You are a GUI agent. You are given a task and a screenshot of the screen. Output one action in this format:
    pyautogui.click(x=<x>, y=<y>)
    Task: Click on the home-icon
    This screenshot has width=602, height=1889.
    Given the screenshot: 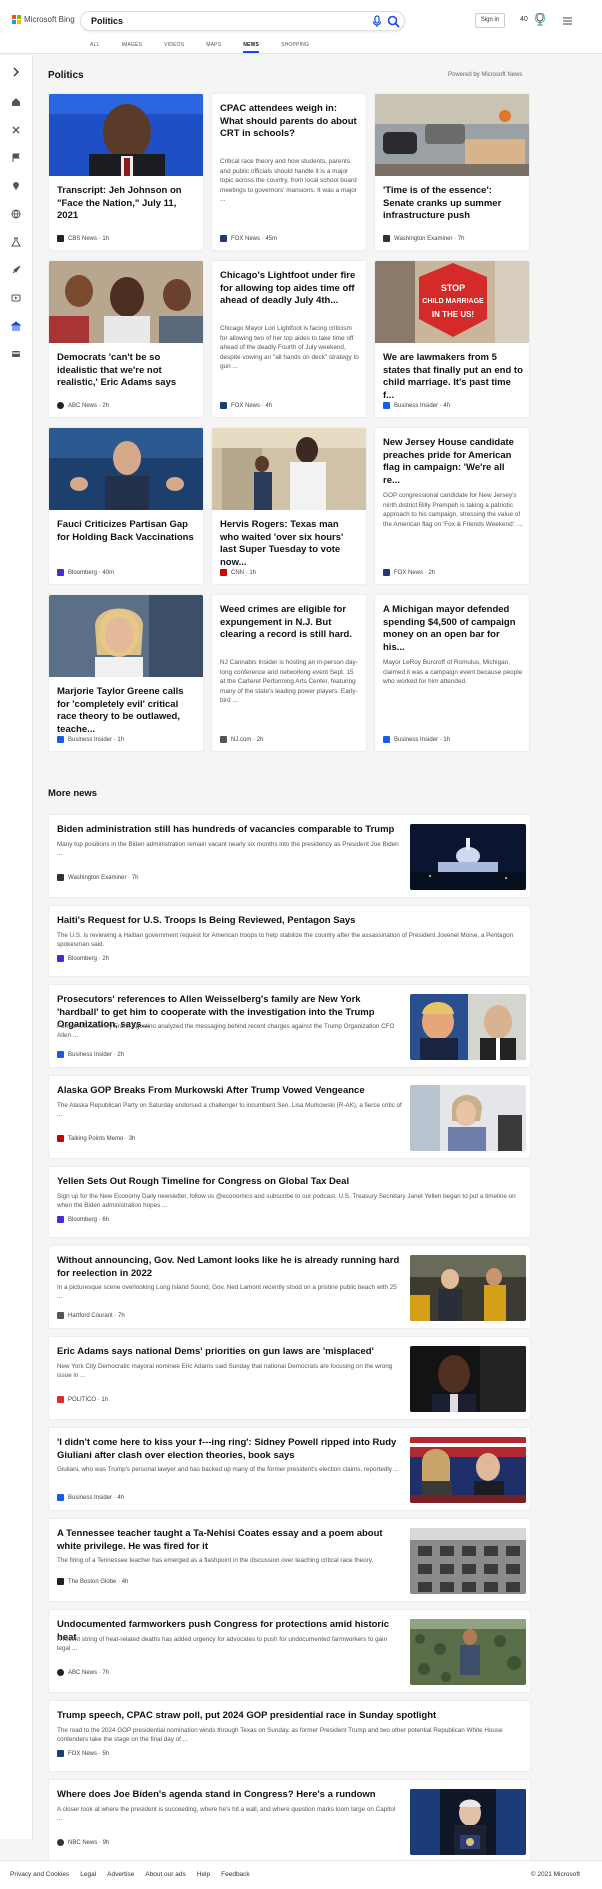 What is the action you would take?
    pyautogui.click(x=16, y=102)
    